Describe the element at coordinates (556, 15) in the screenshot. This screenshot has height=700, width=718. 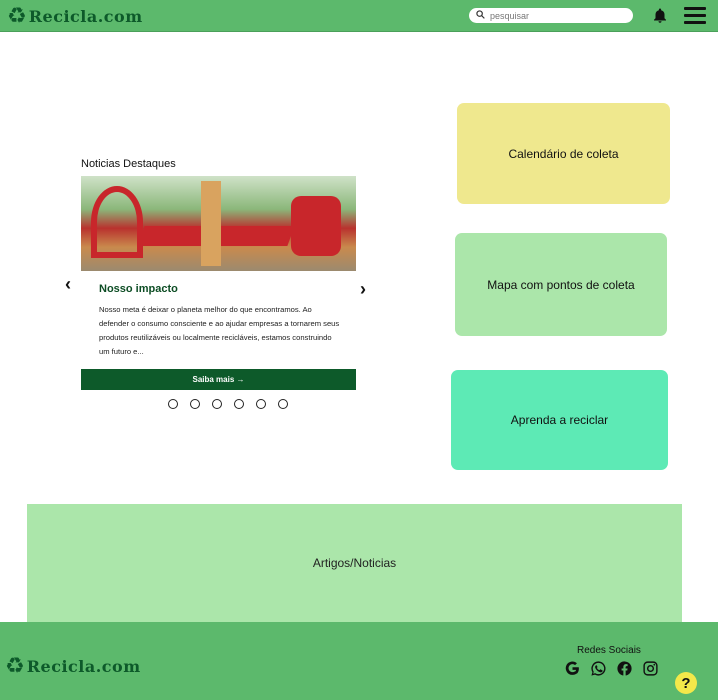
I see `search-input` at that location.